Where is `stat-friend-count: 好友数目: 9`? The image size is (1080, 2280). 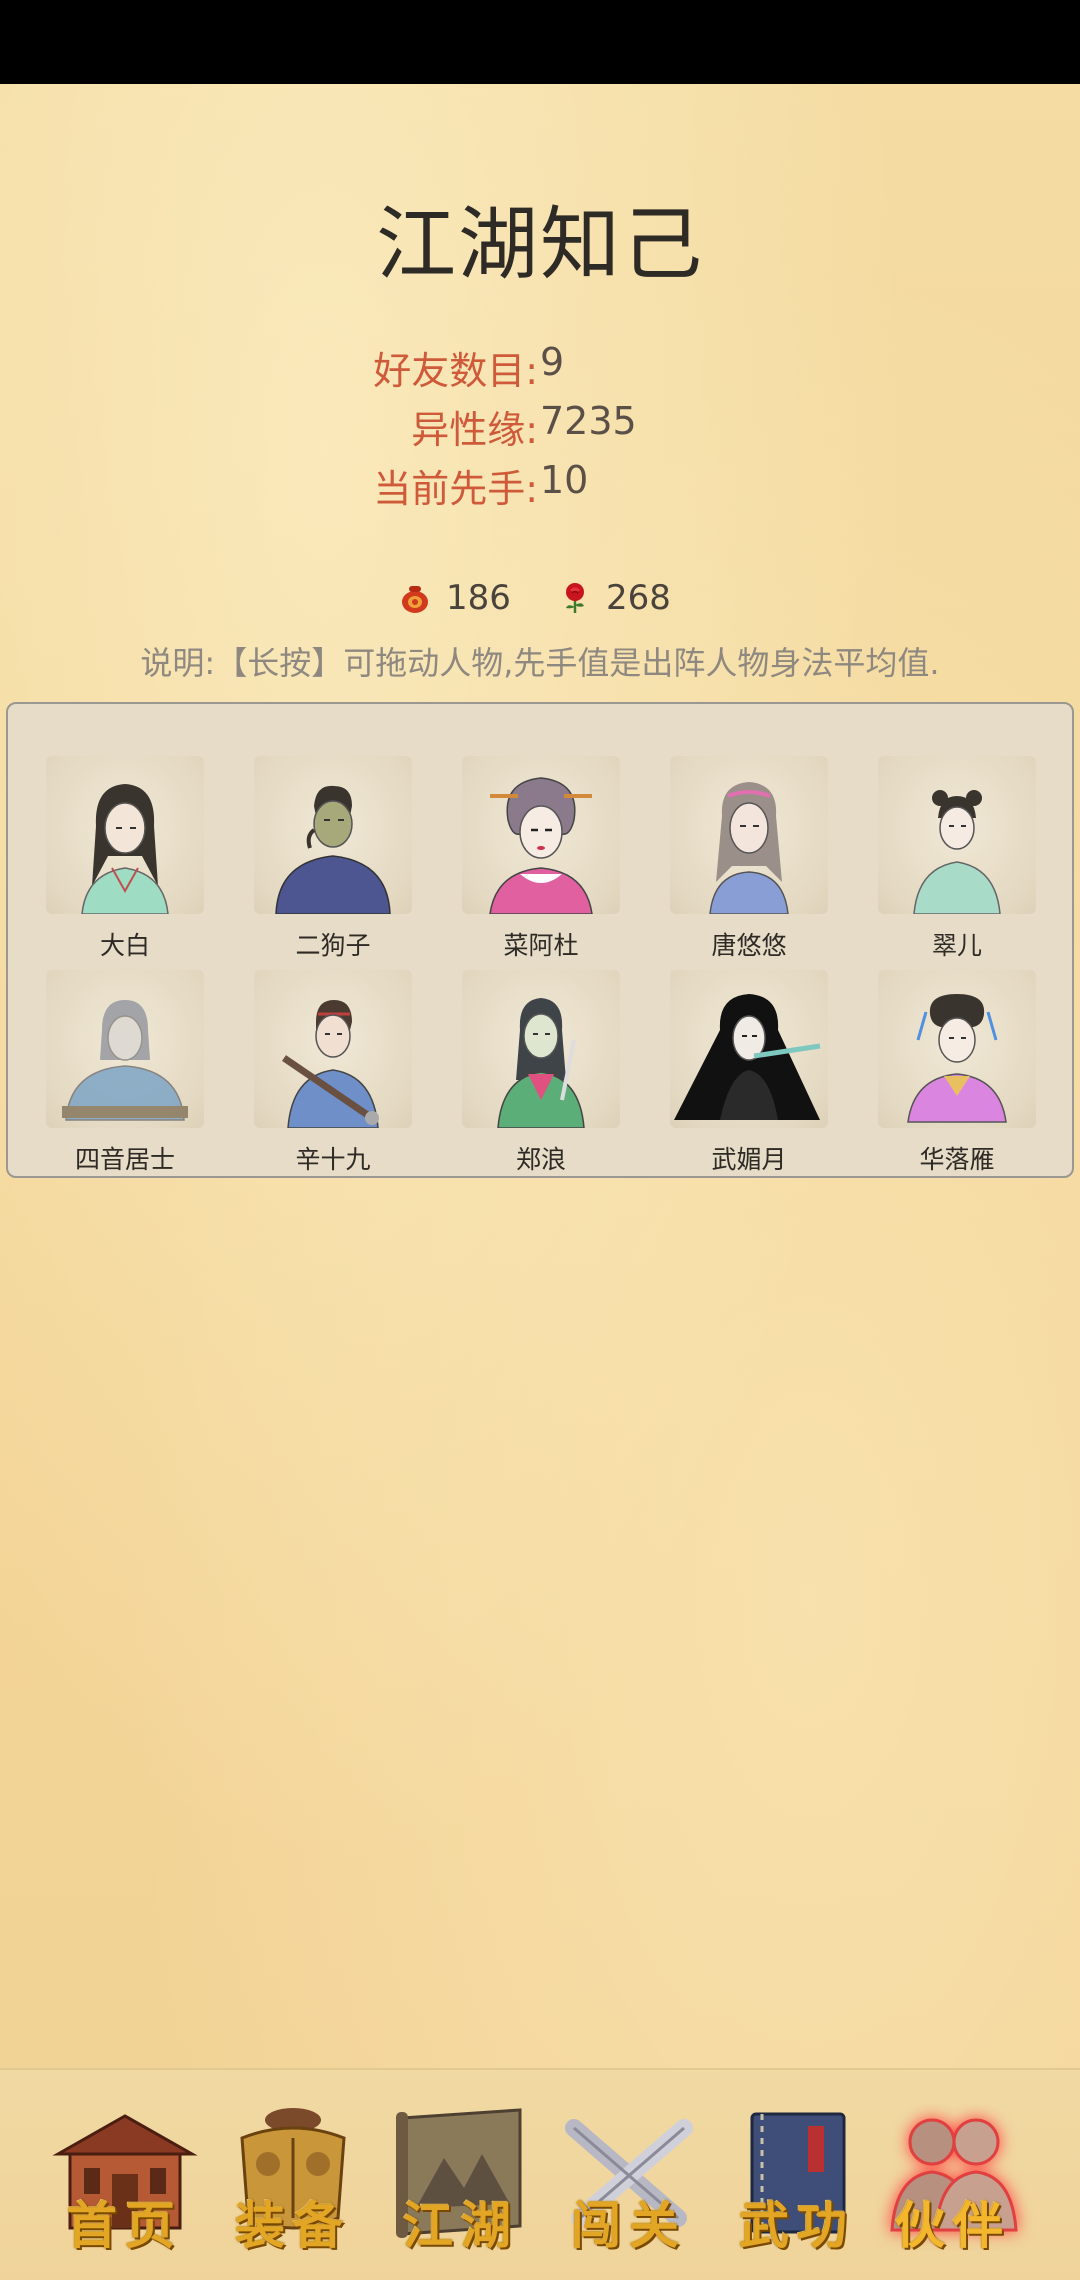 stat-friend-count: 好友数目: 9 is located at coordinates (540, 368).